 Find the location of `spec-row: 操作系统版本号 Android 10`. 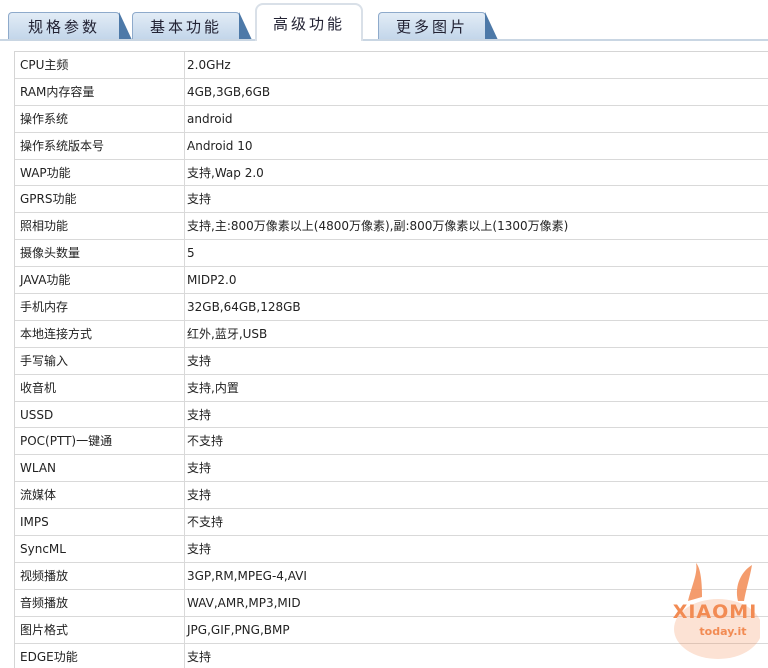

spec-row: 操作系统版本号 Android 10 is located at coordinates (391, 146).